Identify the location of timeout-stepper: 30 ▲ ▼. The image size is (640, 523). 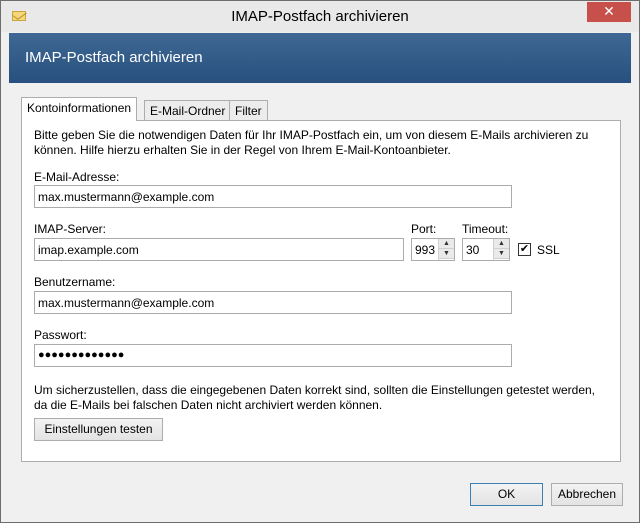
(486, 249).